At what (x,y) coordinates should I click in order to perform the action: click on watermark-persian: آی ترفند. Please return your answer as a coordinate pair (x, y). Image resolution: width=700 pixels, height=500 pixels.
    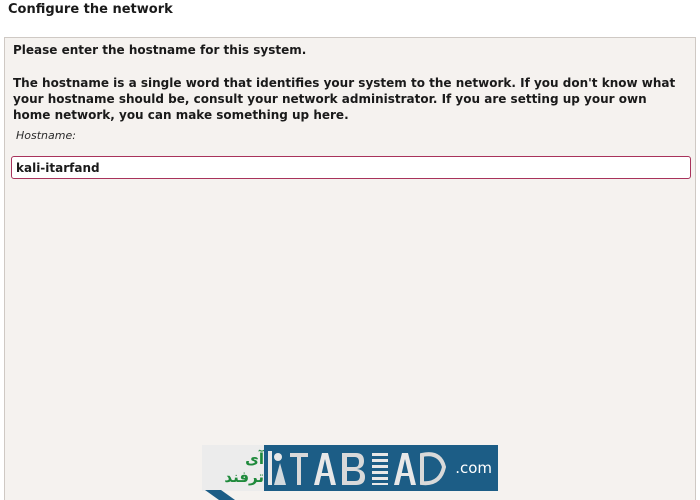
    Looking at the image, I should click on (233, 468).